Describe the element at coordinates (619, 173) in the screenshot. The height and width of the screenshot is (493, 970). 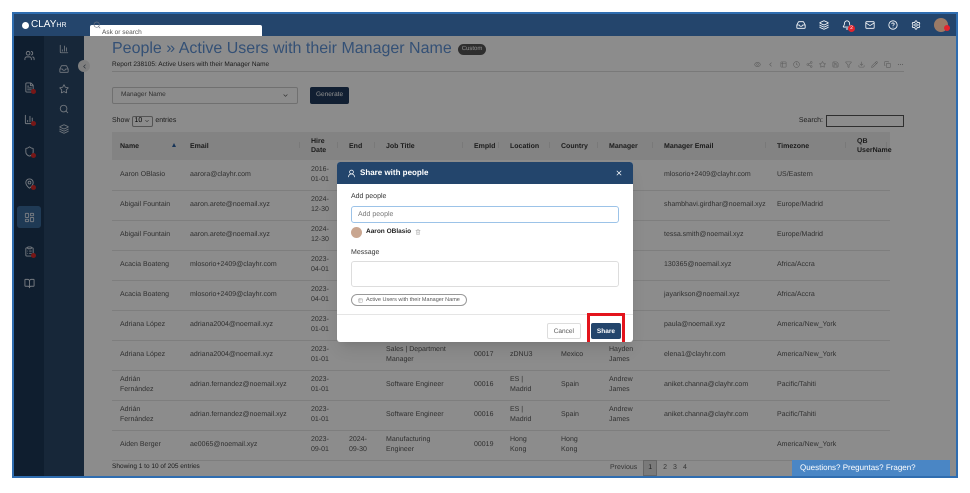
I see `close-icon` at that location.